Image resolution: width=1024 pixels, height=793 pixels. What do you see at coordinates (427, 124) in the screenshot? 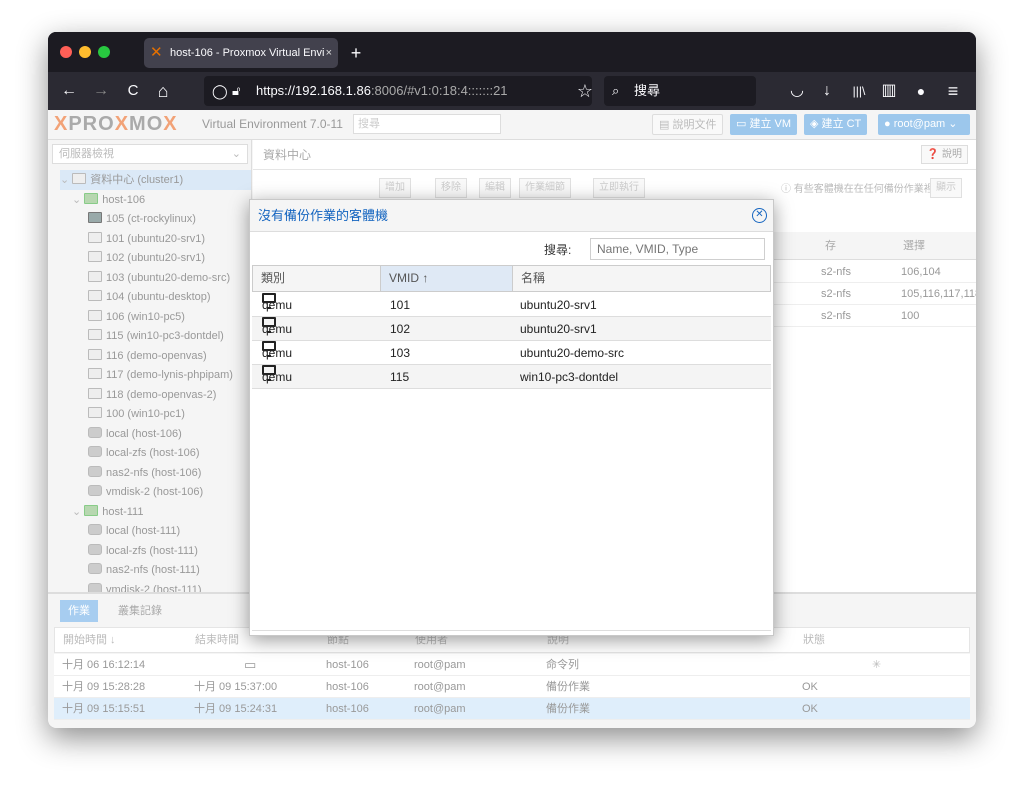
I see `global-search-input: 搜尋` at bounding box center [427, 124].